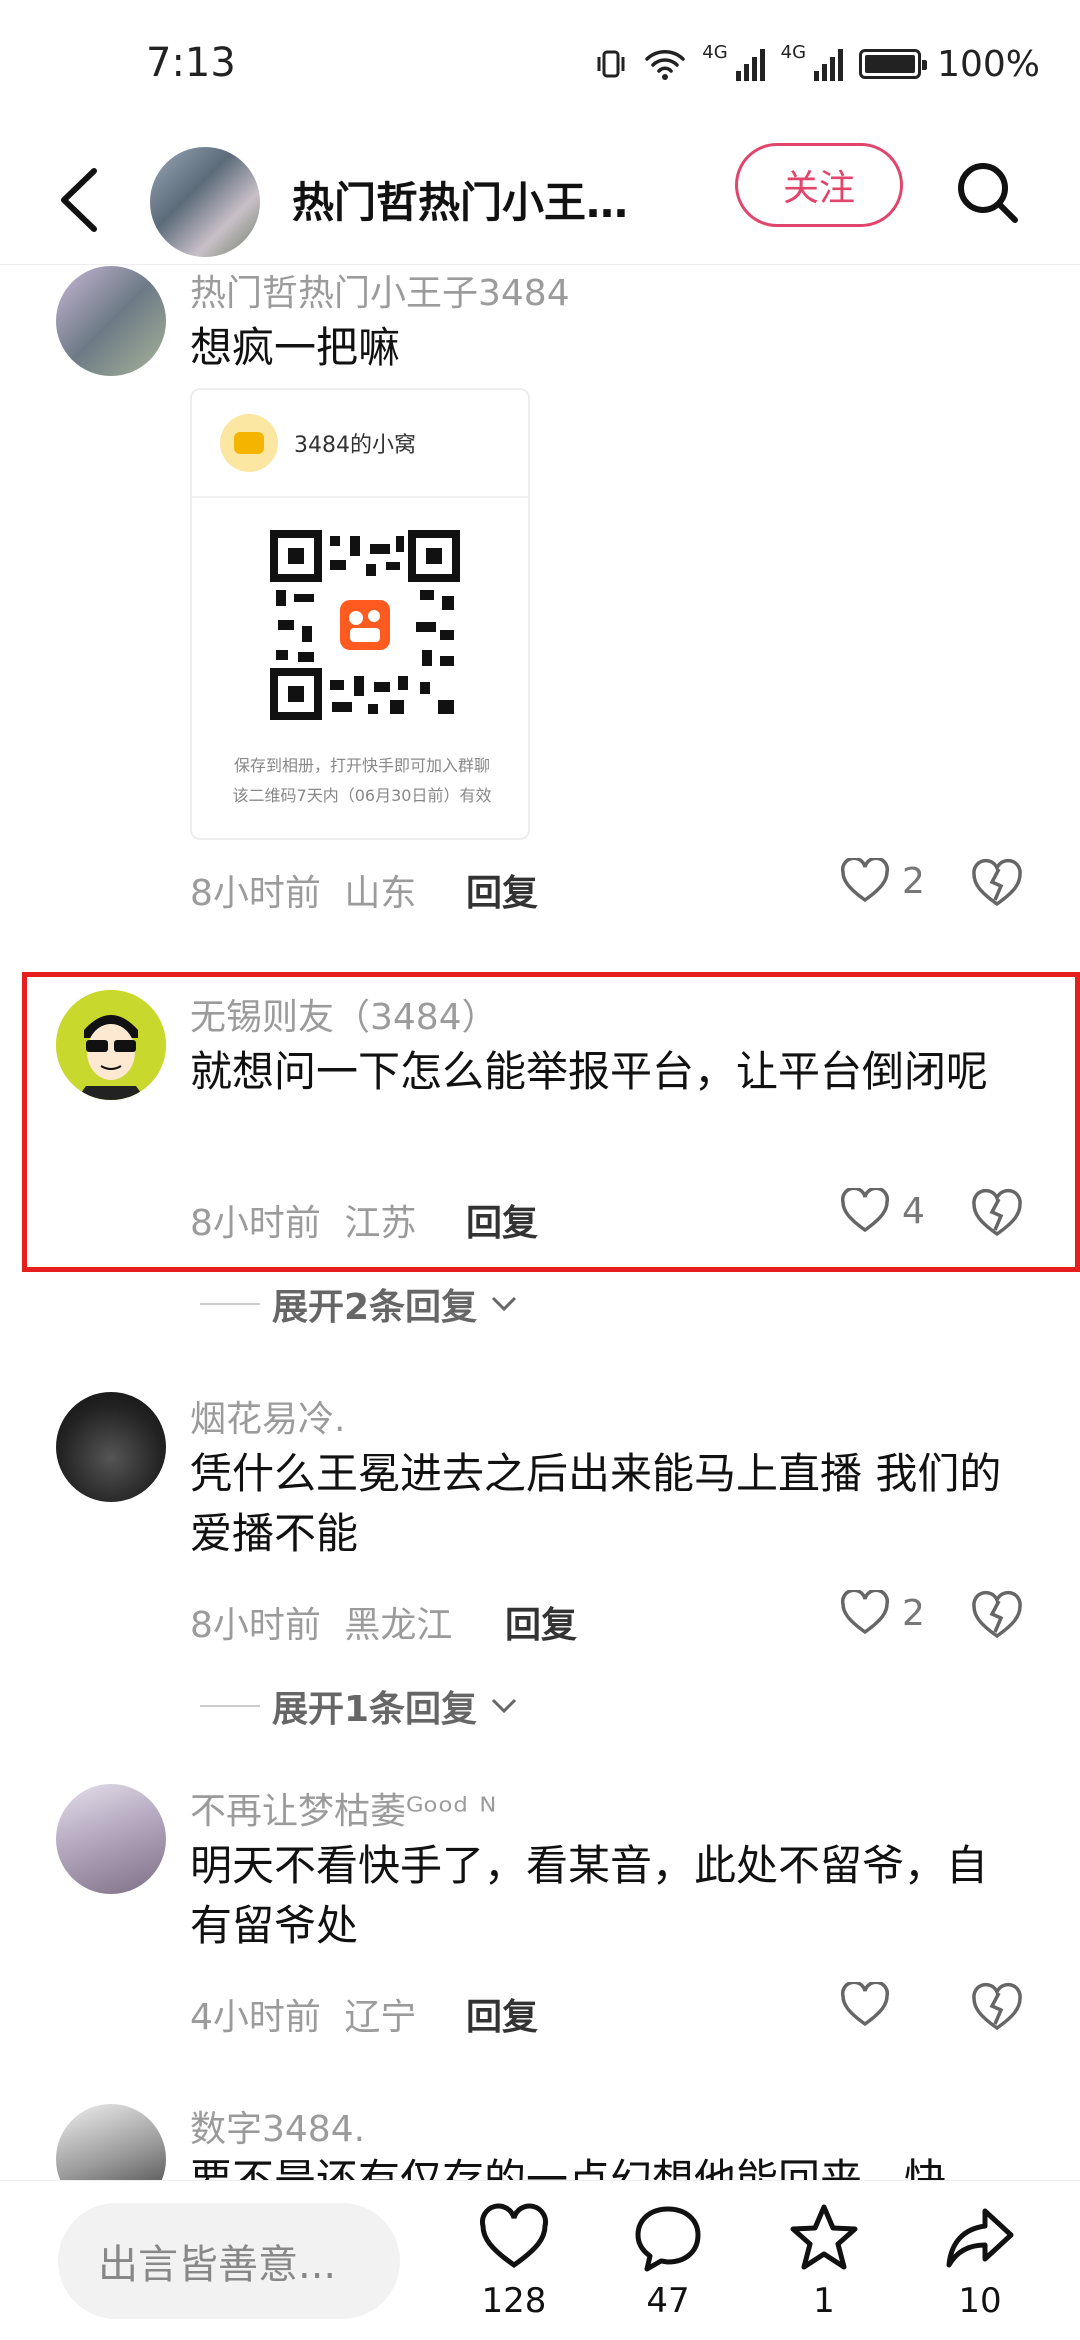 This screenshot has width=1080, height=2340. Describe the element at coordinates (362, 795) in the screenshot. I see `qr-note-line-2: 该二维码7天内（06月30日前）有效` at that location.